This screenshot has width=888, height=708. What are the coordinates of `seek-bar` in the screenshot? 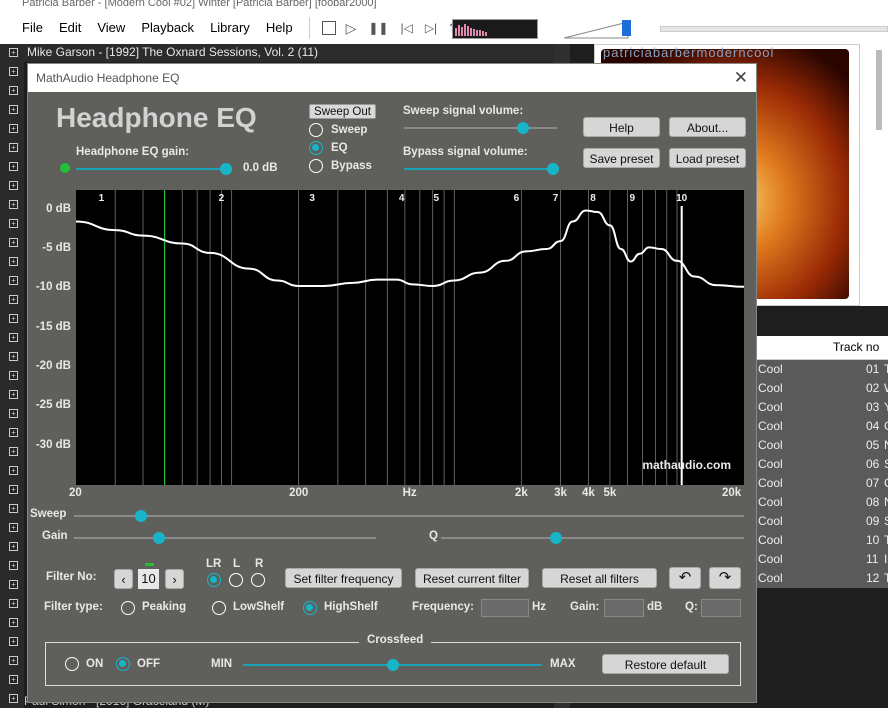 It's located at (774, 29).